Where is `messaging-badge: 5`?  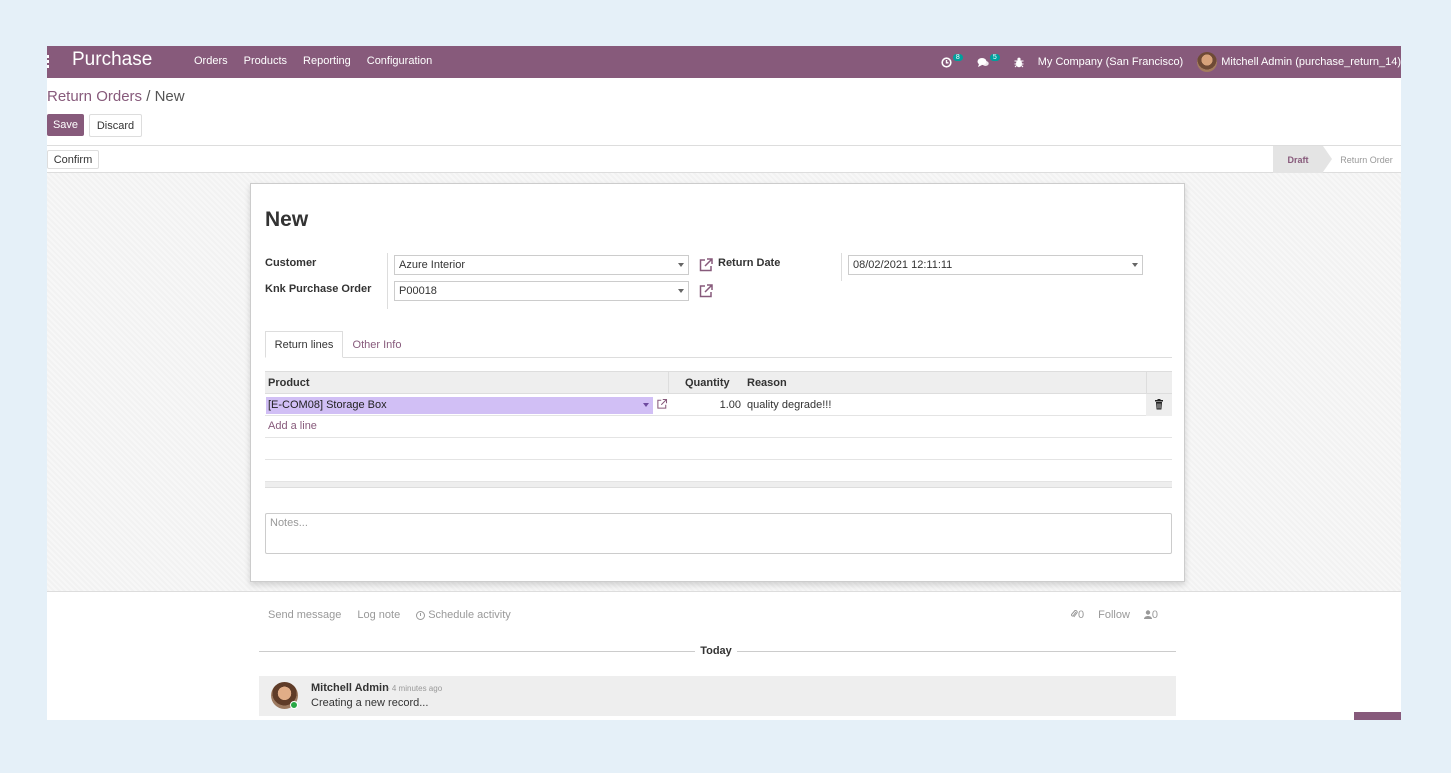 messaging-badge: 5 is located at coordinates (994, 57).